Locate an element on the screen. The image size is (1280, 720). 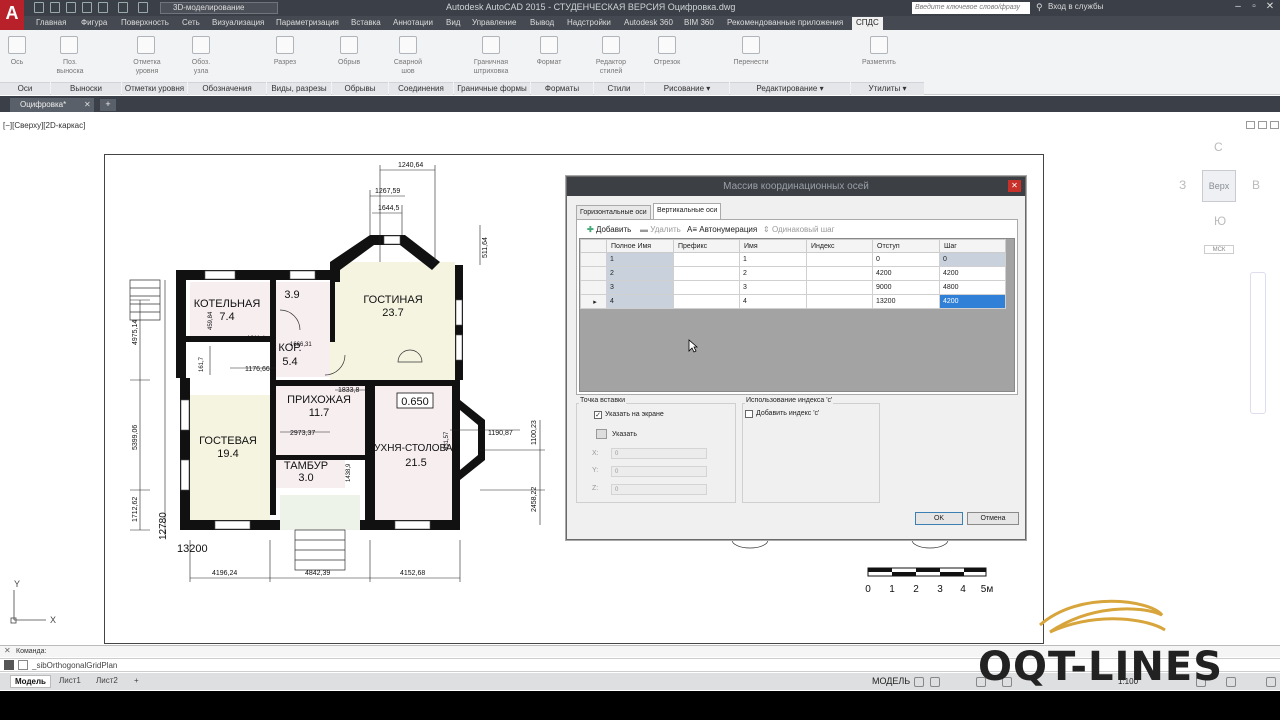
binoculars-icon: ⚲ is located at coordinates (1040, 7).